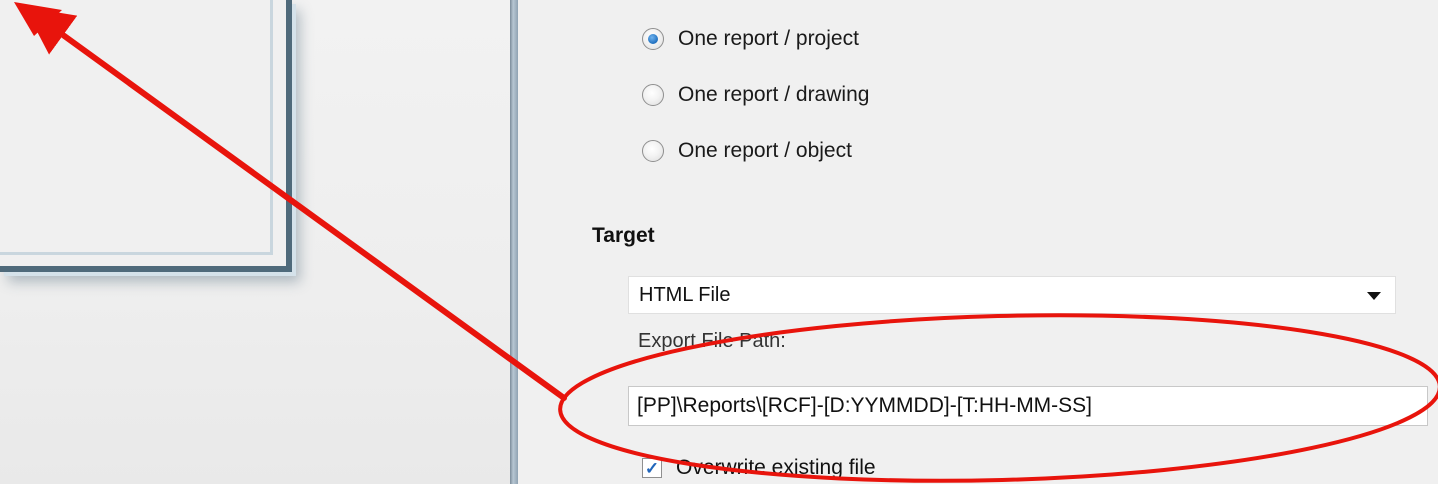 This screenshot has width=1438, height=484. What do you see at coordinates (685, 294) in the screenshot?
I see `target-dropdown-value: HTML File` at bounding box center [685, 294].